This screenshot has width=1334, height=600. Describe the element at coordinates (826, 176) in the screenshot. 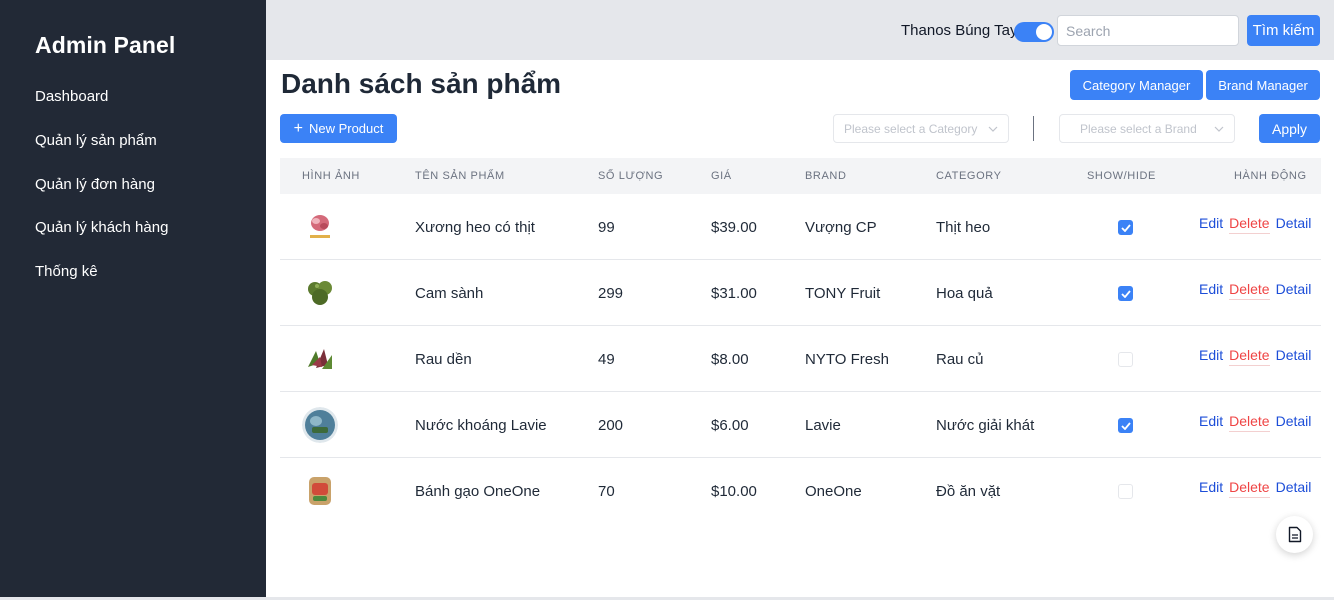

I see `header-brand: BRAND` at that location.